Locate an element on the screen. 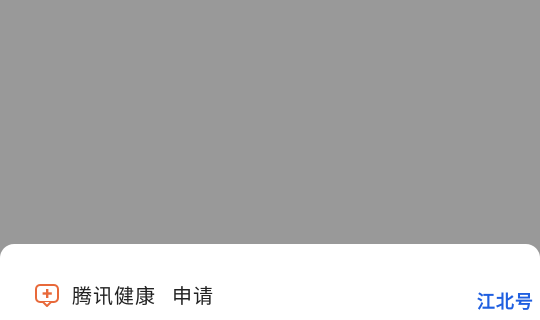  app-name: 腾讯健康 is located at coordinates (114, 296).